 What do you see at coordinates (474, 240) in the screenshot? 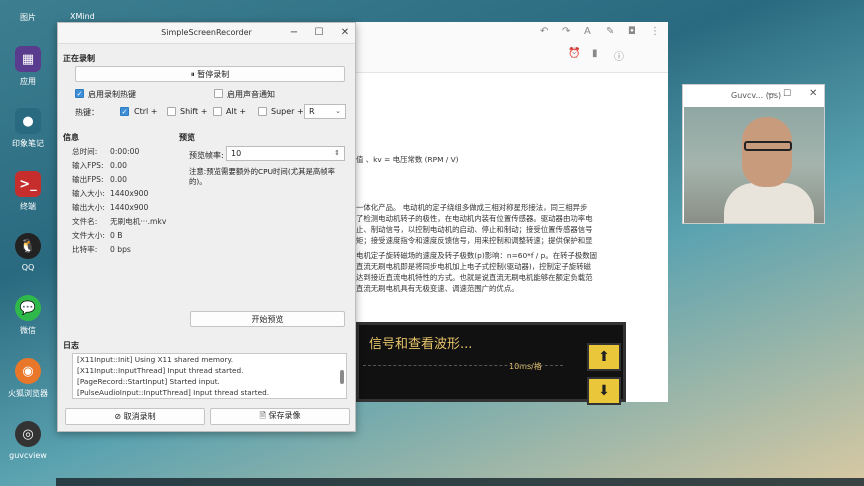
I see `doc-line: 矩；接受速度指令和速度反馈信号，用来控制和调整转速；提供保护和显` at bounding box center [474, 240].